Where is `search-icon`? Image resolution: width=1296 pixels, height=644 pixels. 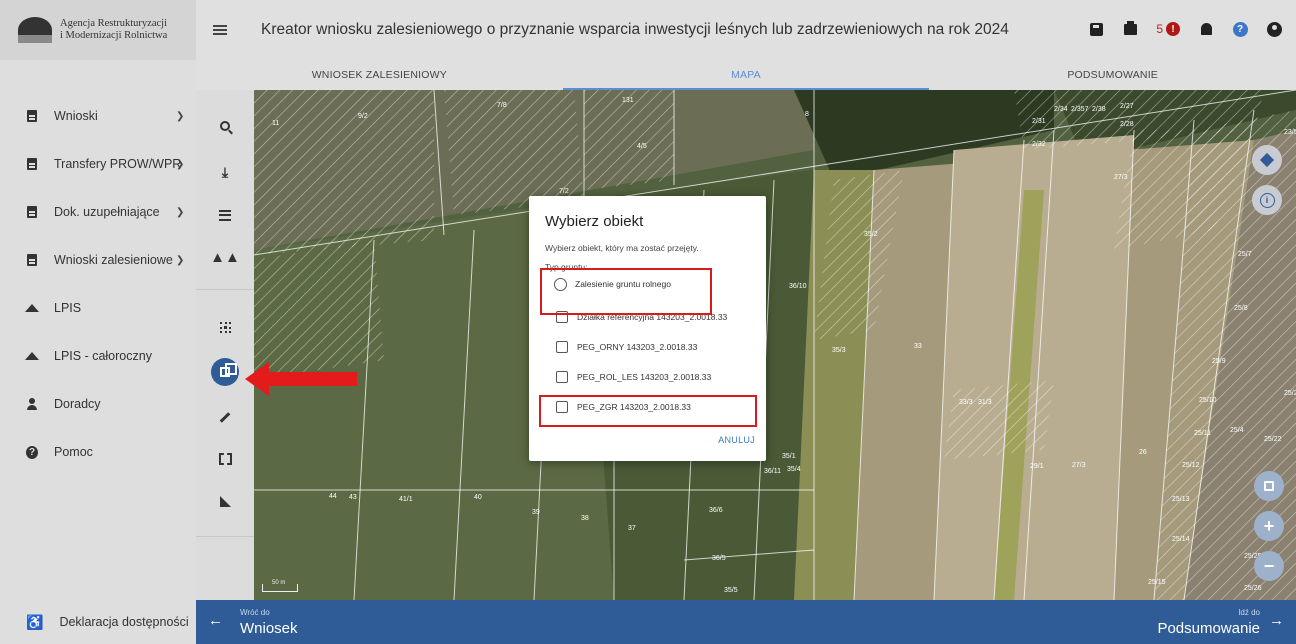 search-icon is located at coordinates (225, 126).